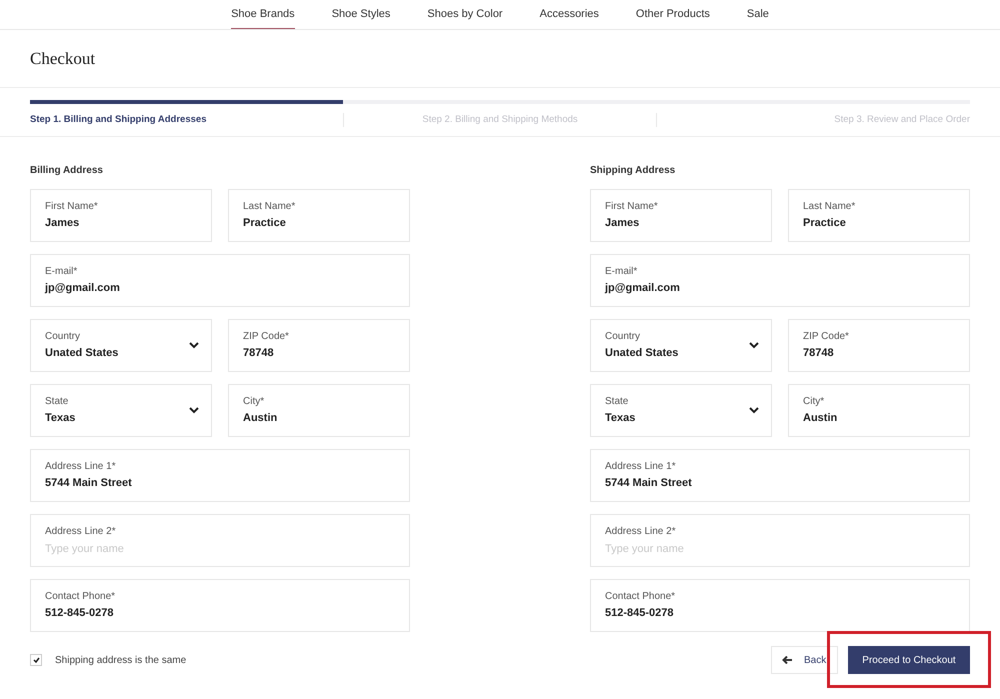 This screenshot has width=1000, height=699. What do you see at coordinates (465, 14) in the screenshot?
I see `nav-link: Shoes by Color` at bounding box center [465, 14].